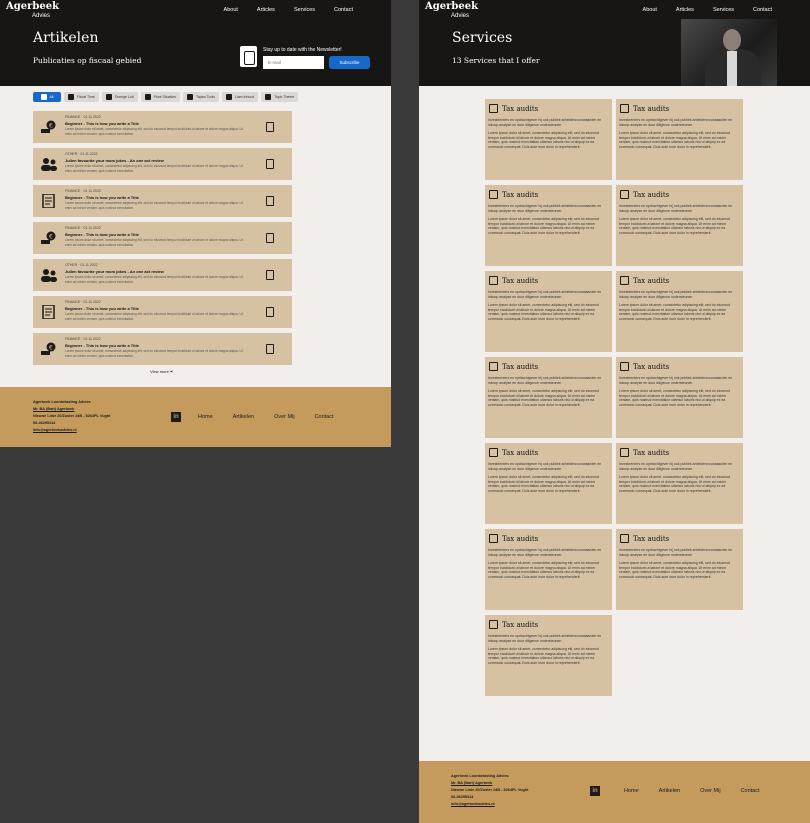 The height and width of the screenshot is (823, 810). Describe the element at coordinates (81, 154) in the screenshot. I see `article-meta: OTHER · 01.11.2022` at that location.